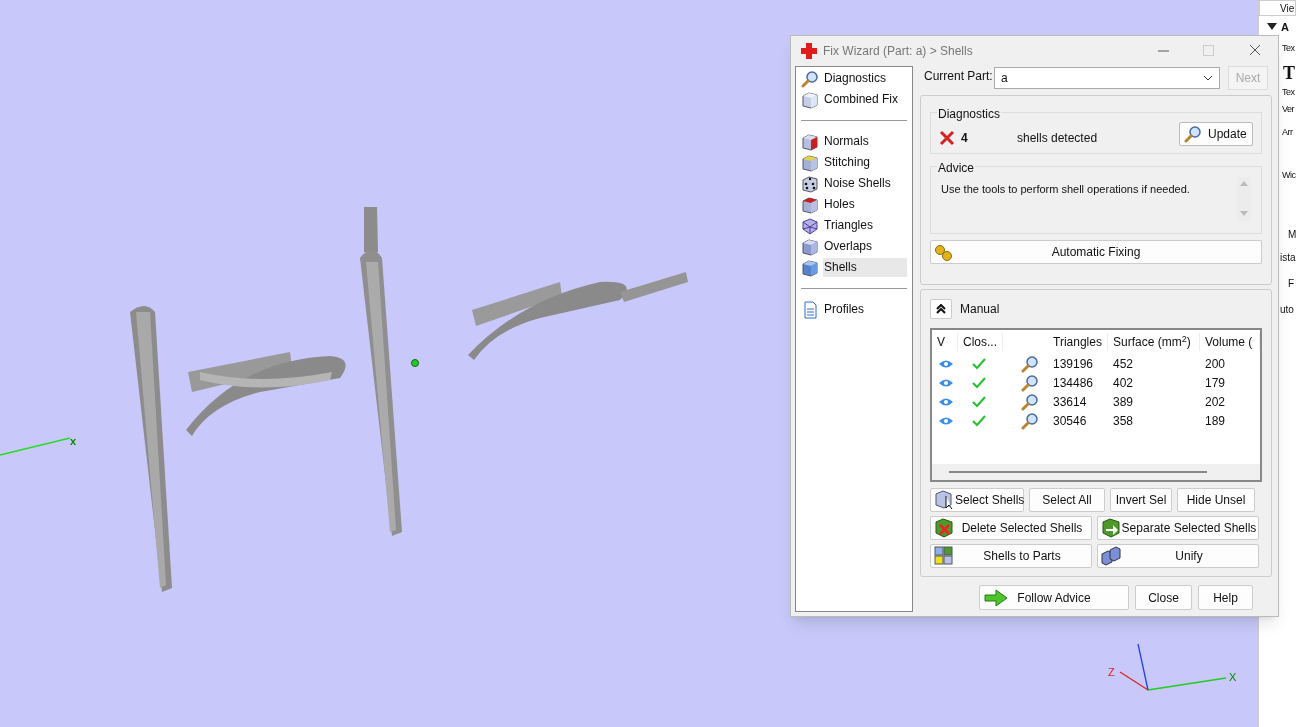 The height and width of the screenshot is (727, 1296). I want to click on double-chevron-icon, so click(941, 309).